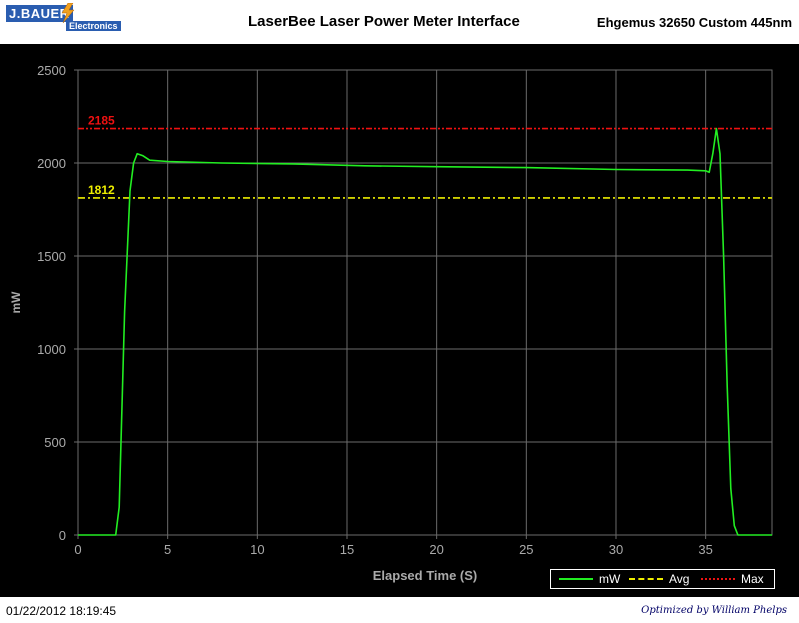 The image size is (799, 623). I want to click on x-tick-label: 35, so click(705, 549).